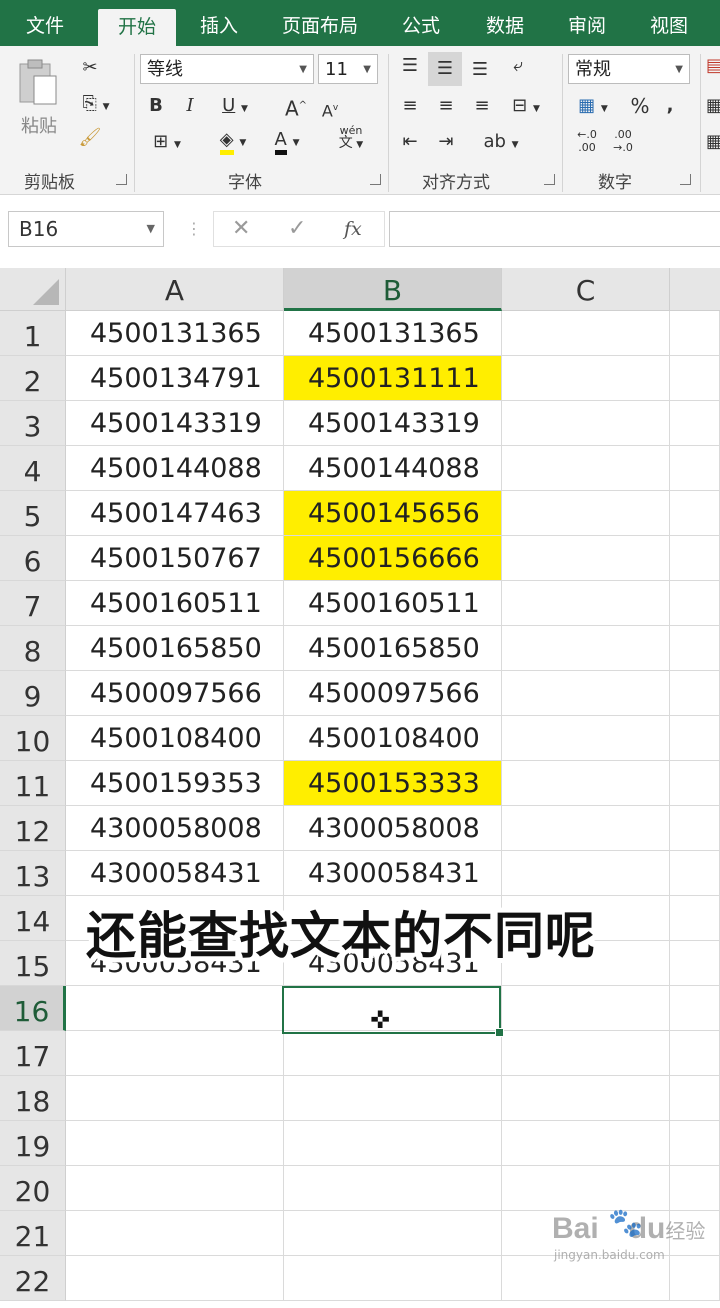 Image resolution: width=720 pixels, height=1308 pixels. Describe the element at coordinates (175, 1233) in the screenshot. I see `cell-a21` at that location.